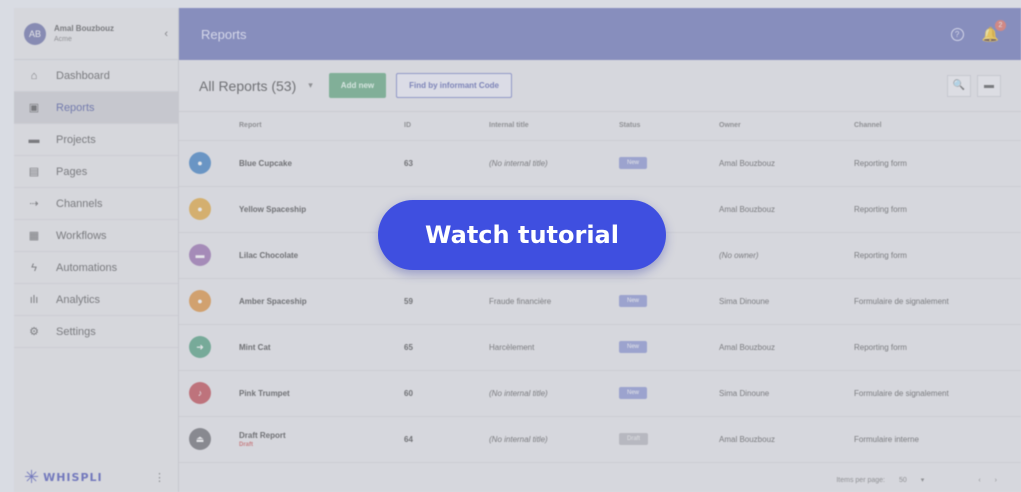  What do you see at coordinates (522, 235) in the screenshot?
I see `watch-tutorial-button: Watch tutorial` at bounding box center [522, 235].